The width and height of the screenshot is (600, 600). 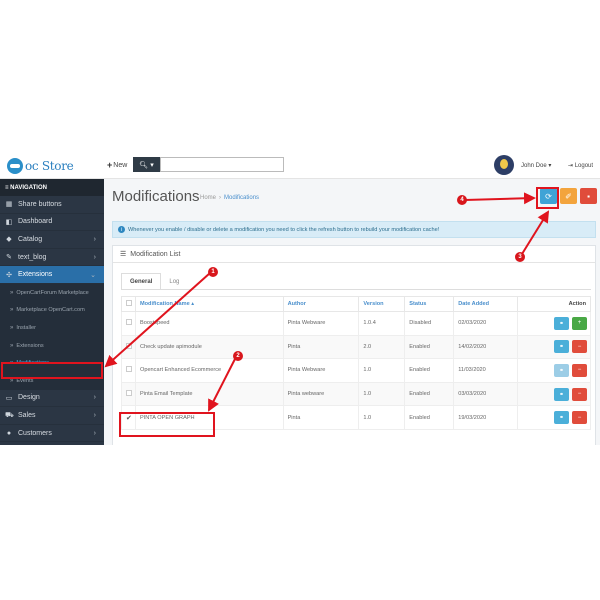 What do you see at coordinates (238, 356) in the screenshot?
I see `annotation-marker-2: 2` at bounding box center [238, 356].